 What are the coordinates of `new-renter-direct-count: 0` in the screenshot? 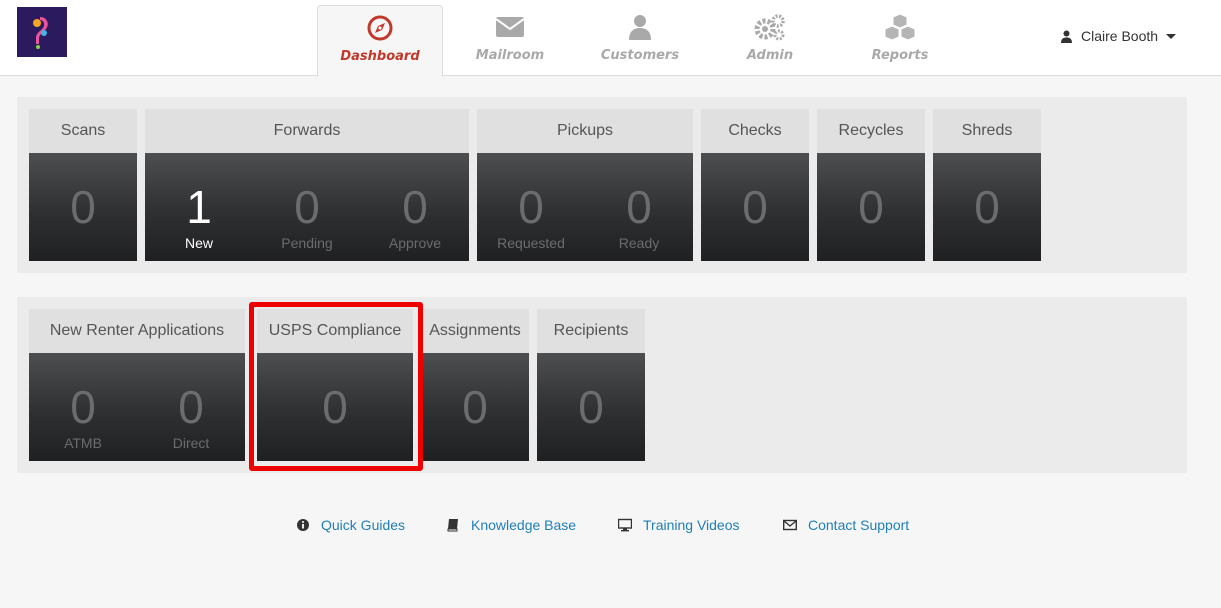 It's located at (191, 407).